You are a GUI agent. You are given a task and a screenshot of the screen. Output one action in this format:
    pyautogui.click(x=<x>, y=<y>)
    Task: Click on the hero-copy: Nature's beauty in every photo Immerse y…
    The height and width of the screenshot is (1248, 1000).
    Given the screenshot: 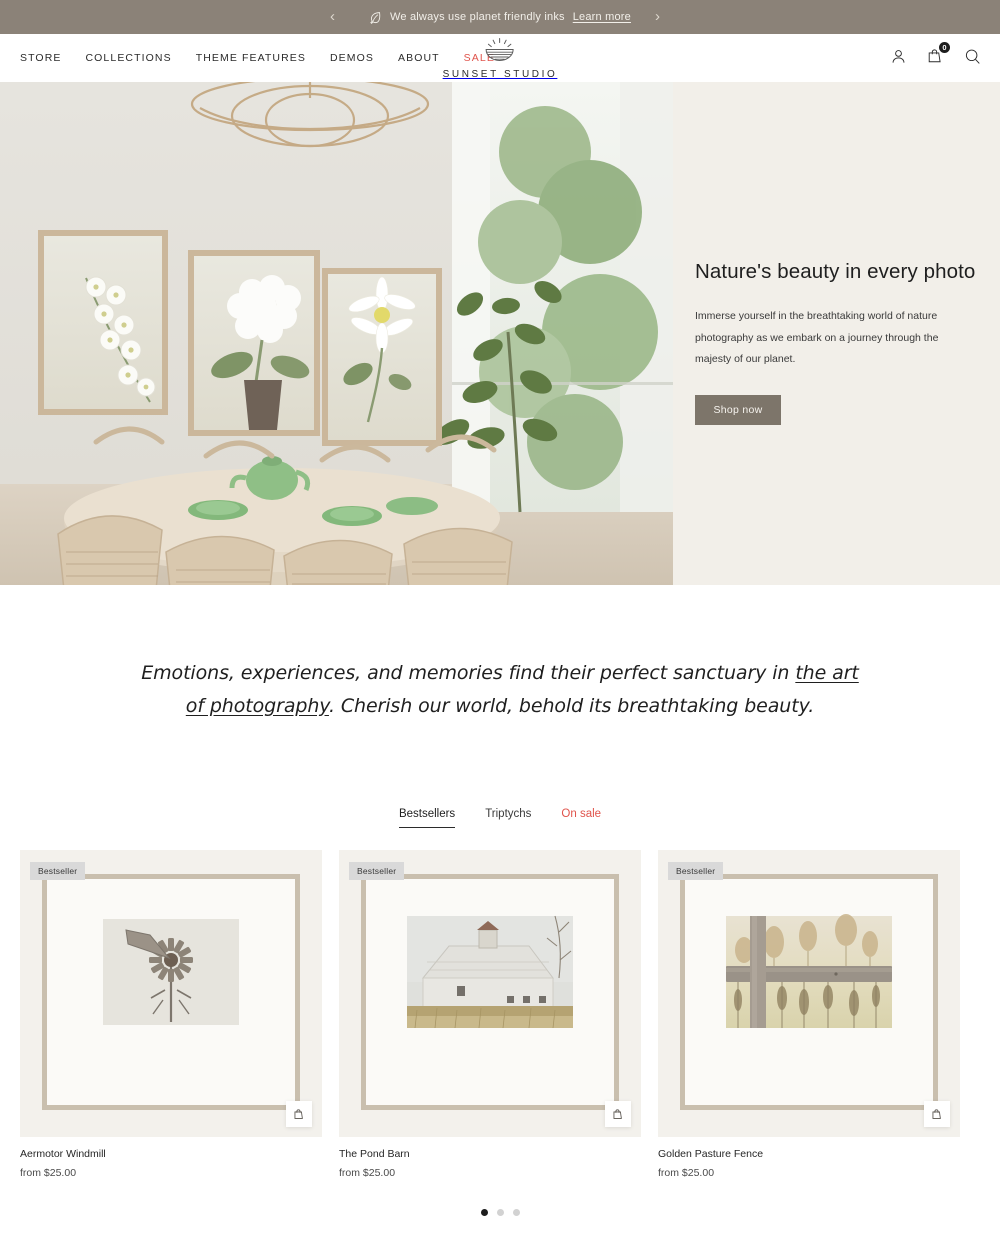 What is the action you would take?
    pyautogui.click(x=836, y=333)
    